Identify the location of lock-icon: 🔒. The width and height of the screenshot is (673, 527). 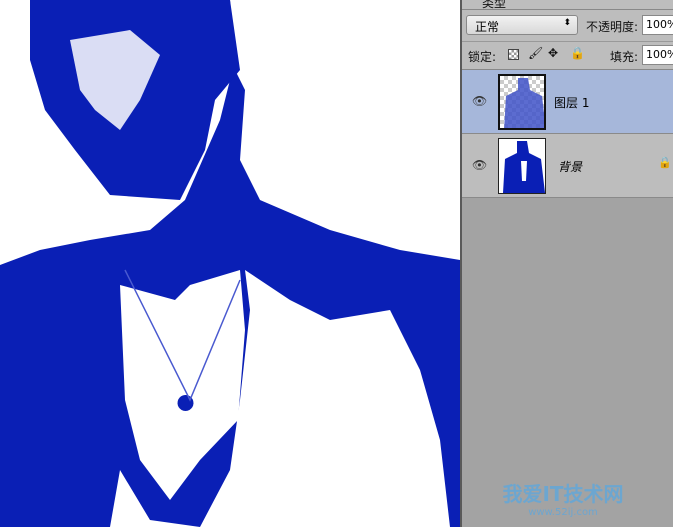
(665, 162).